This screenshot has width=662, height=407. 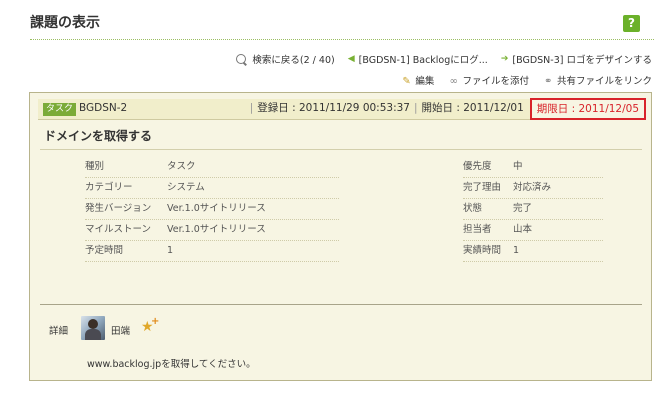 What do you see at coordinates (472, 108) in the screenshot?
I see `start-date: 開始日 : 2011/12/01` at bounding box center [472, 108].